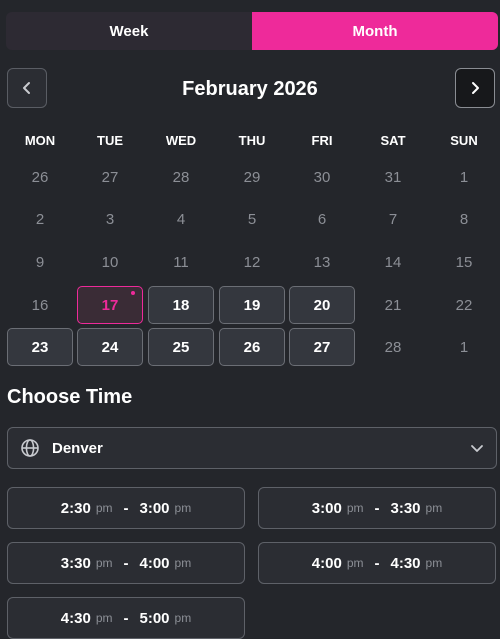 The width and height of the screenshot is (500, 639). I want to click on weekday-label: WED, so click(181, 140).